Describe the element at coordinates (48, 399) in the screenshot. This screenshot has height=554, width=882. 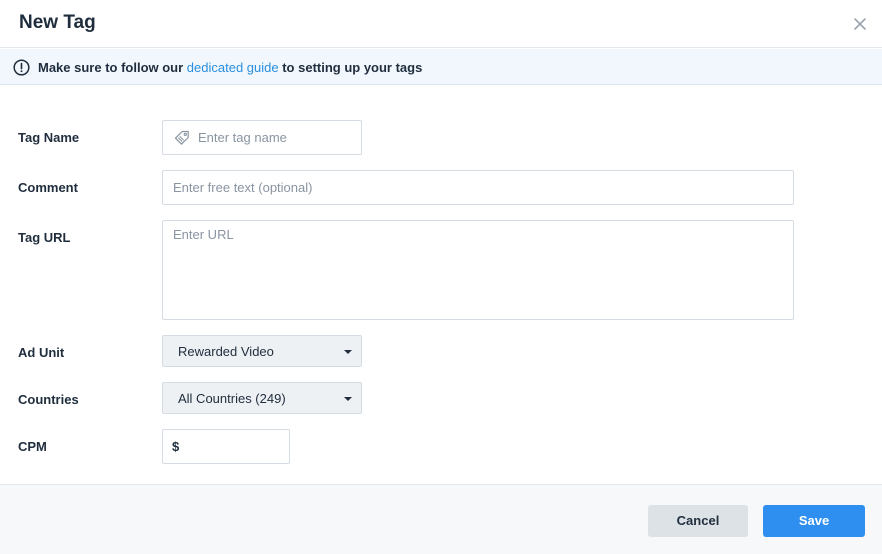
I see `countries-label: Countries` at that location.